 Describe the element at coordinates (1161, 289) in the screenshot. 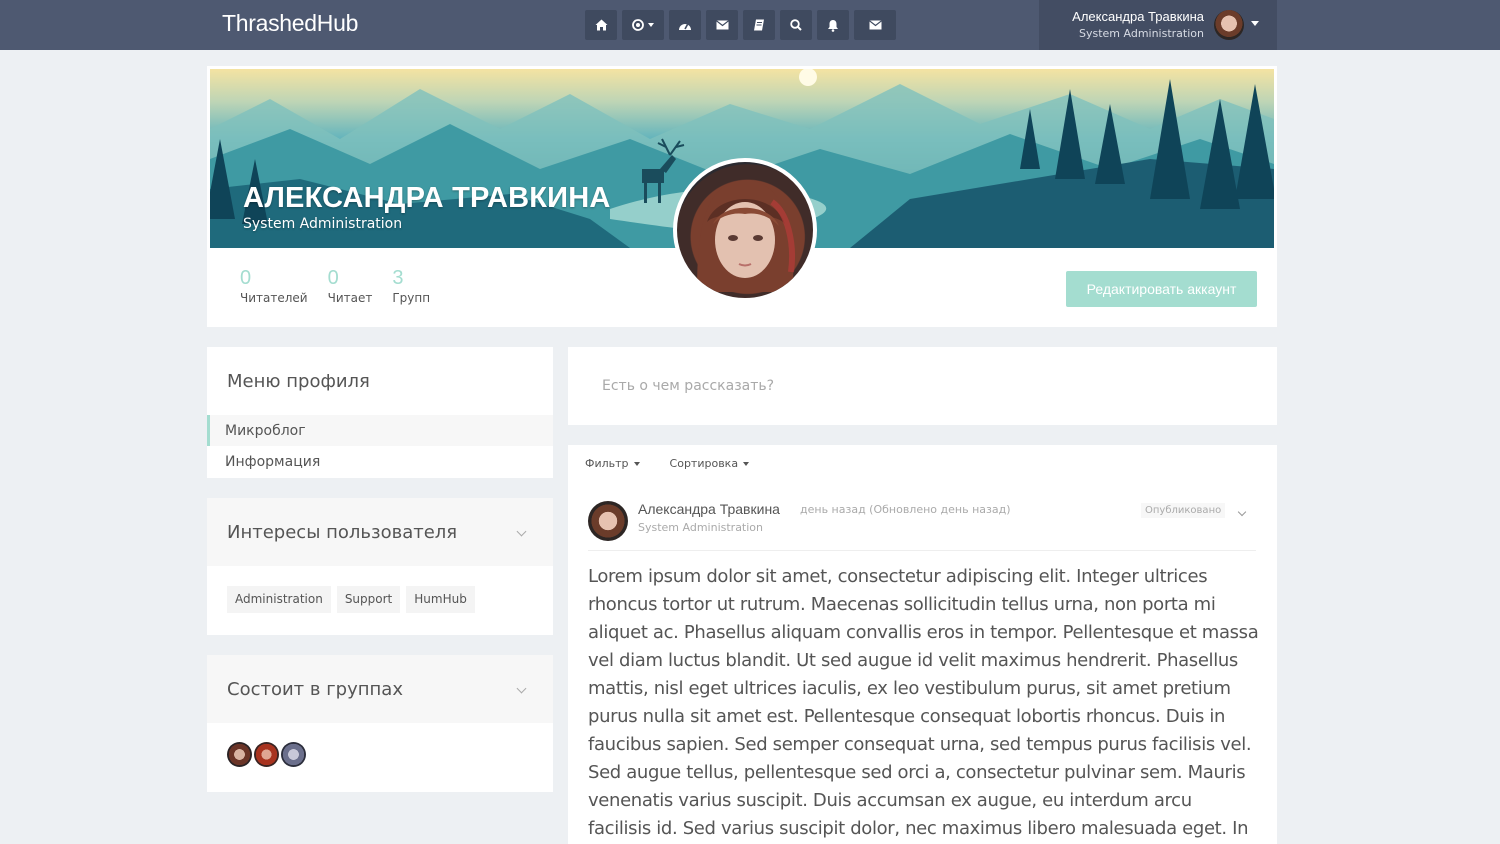

I see `edit-account-button: Редактировать аккаунт` at that location.